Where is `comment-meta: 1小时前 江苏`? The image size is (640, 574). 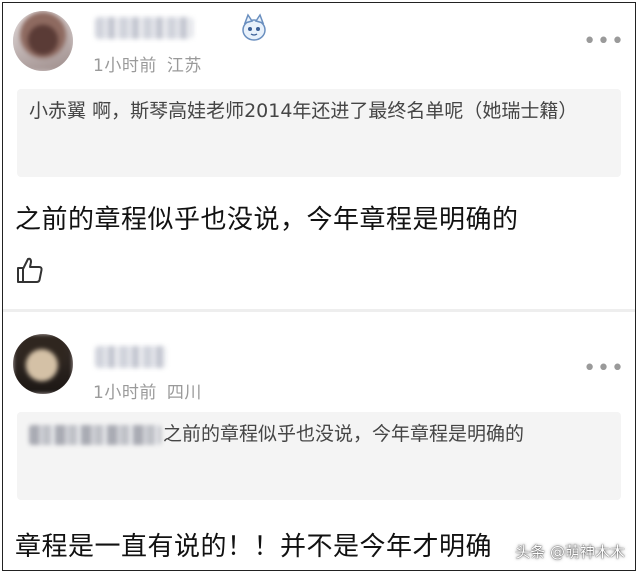 comment-meta: 1小时前 江苏 is located at coordinates (152, 63).